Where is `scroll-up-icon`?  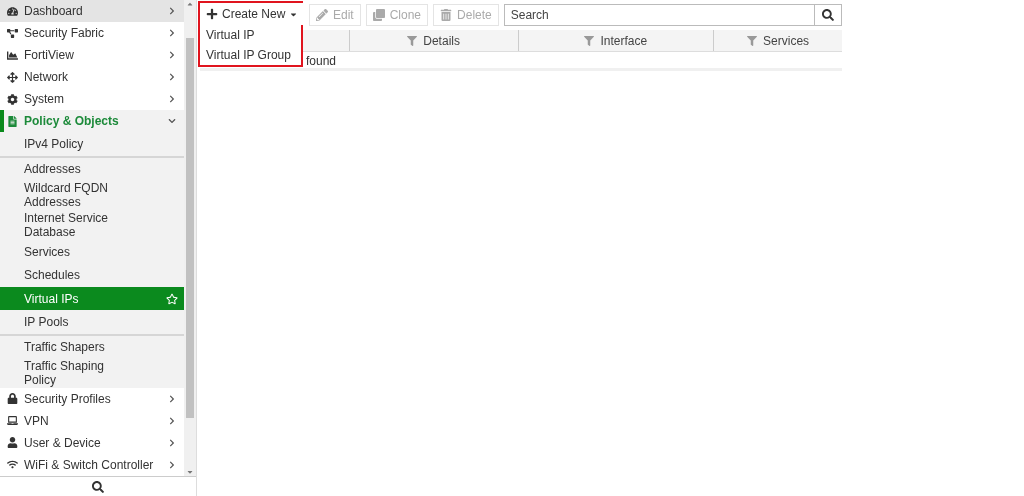
scroll-up-icon is located at coordinates (190, 4).